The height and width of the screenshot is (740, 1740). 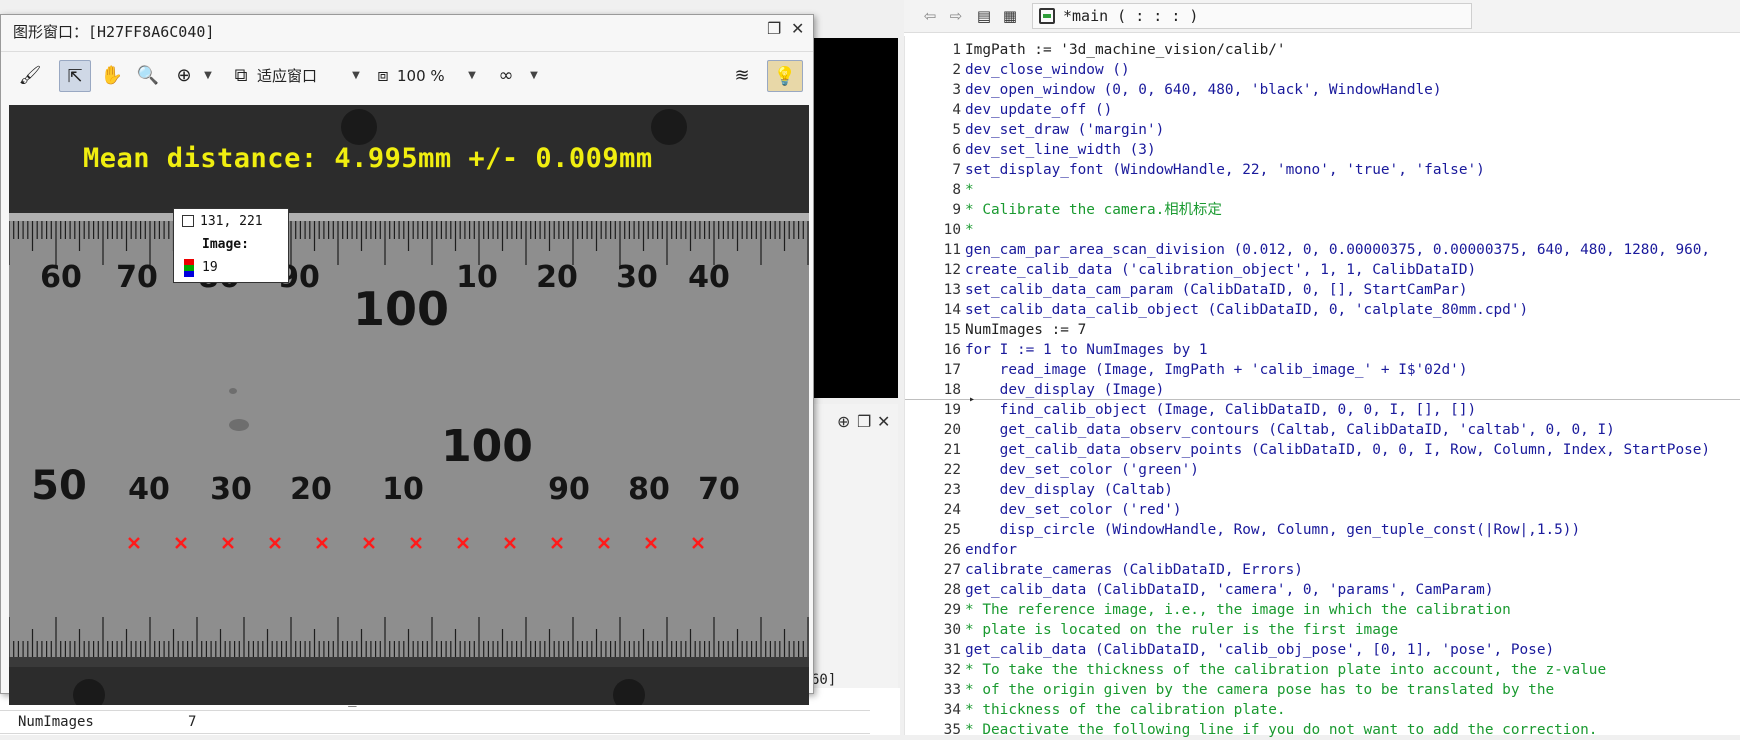 What do you see at coordinates (297, 76) in the screenshot?
I see `fit-window-button: 适应窗口` at bounding box center [297, 76].